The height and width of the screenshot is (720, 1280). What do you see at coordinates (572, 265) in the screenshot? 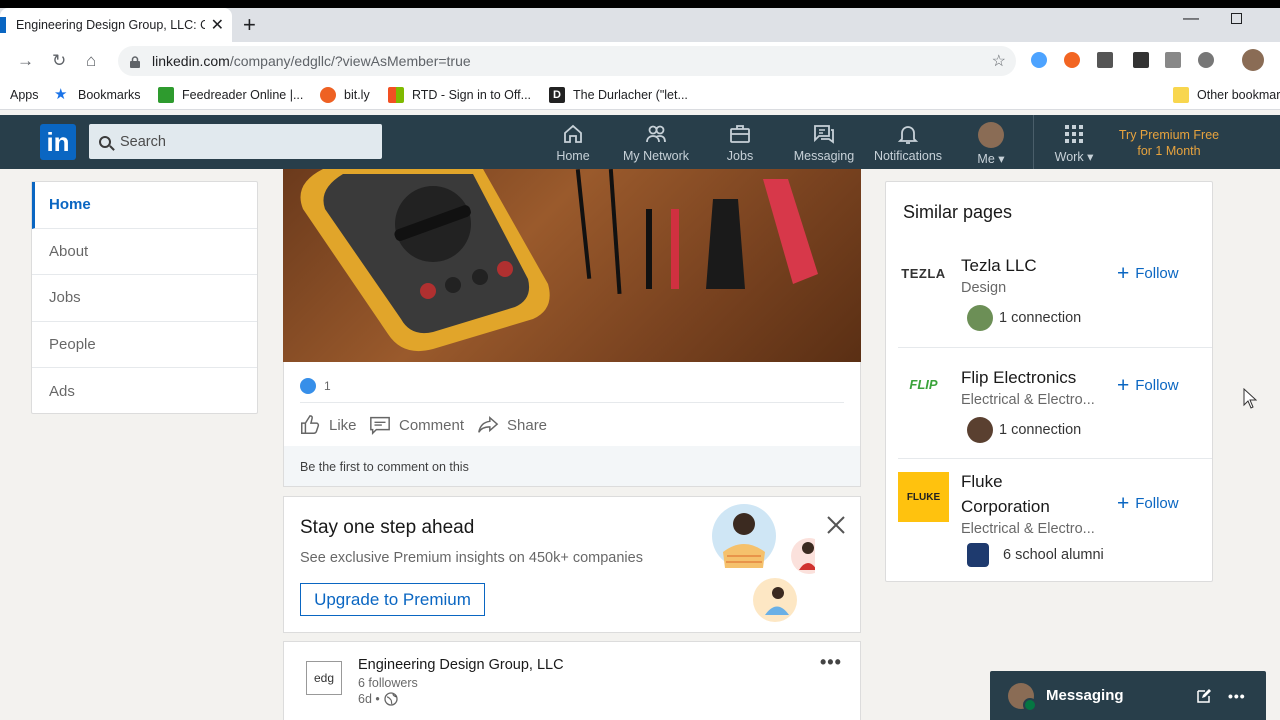
I see `post-image` at bounding box center [572, 265].